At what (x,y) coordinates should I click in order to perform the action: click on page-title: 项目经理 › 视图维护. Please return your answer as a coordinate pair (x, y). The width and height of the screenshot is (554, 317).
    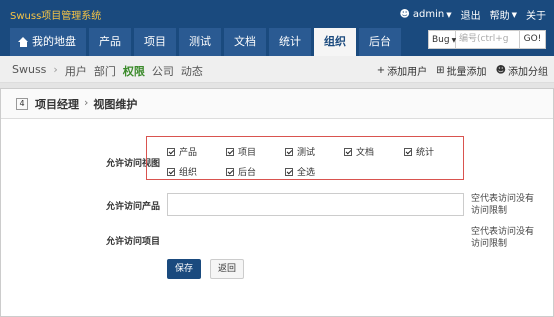
    Looking at the image, I should click on (86, 104).